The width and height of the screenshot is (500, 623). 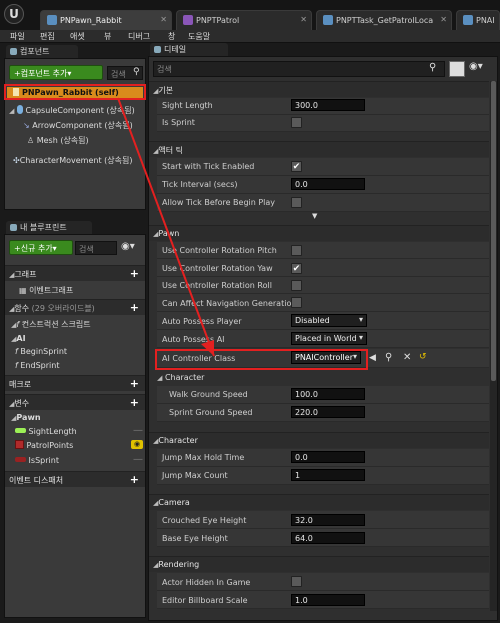 I want to click on arrow-head, so click(x=207, y=348).